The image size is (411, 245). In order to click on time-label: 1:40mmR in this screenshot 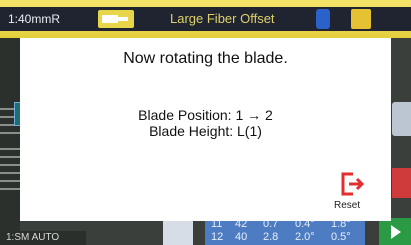, I will do `click(34, 19)`.